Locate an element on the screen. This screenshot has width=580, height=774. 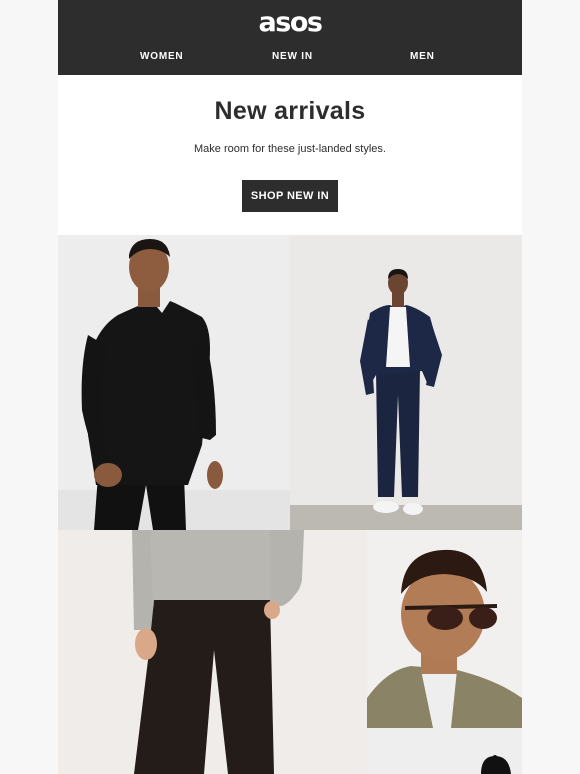
nav-link-new-in: NEW IN is located at coordinates (292, 57).